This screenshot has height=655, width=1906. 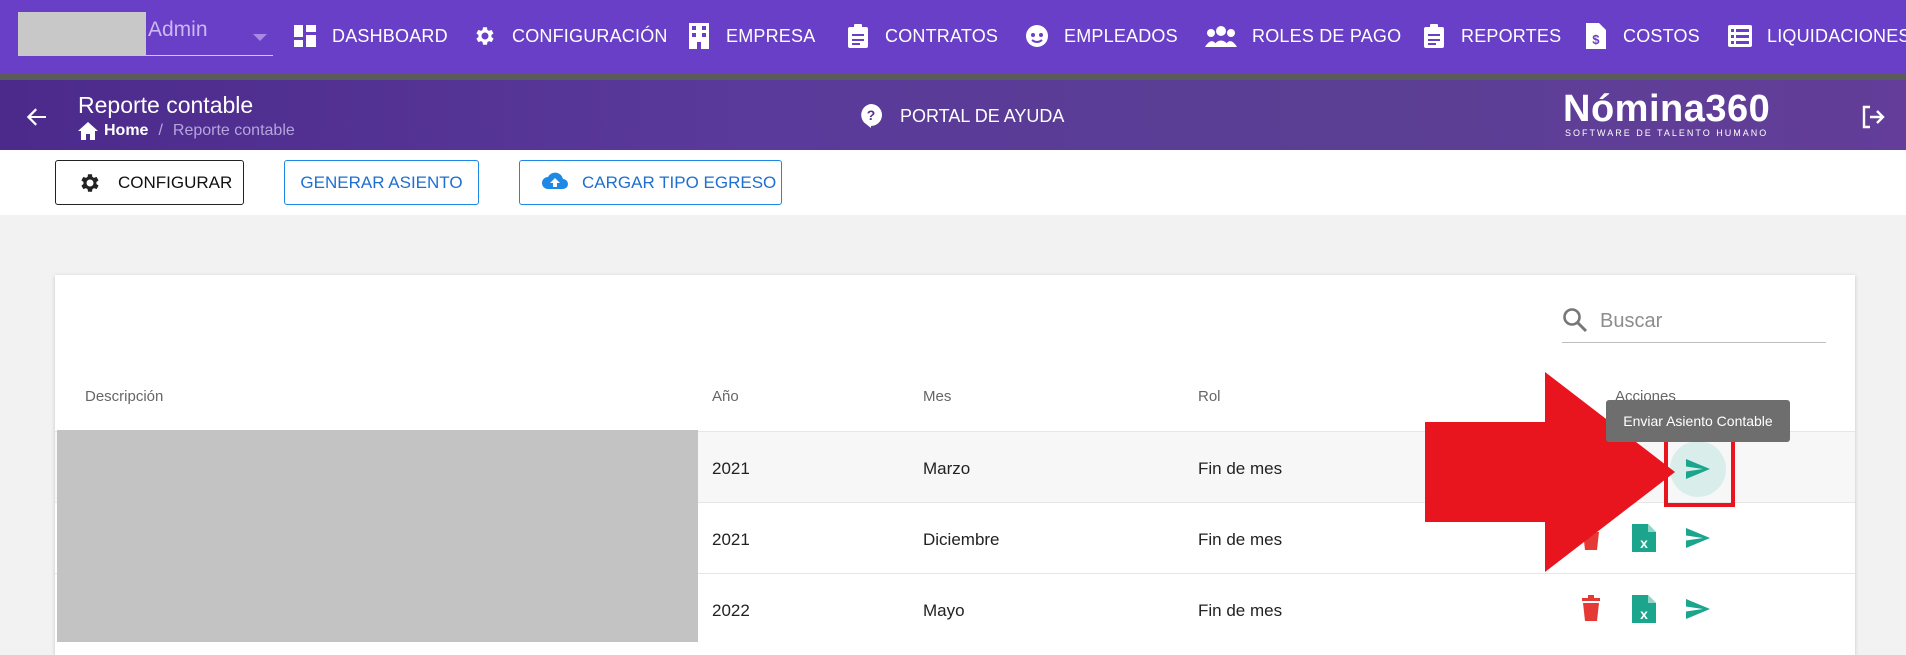 What do you see at coordinates (771, 35) in the screenshot?
I see `nav-label: EMPRESA` at bounding box center [771, 35].